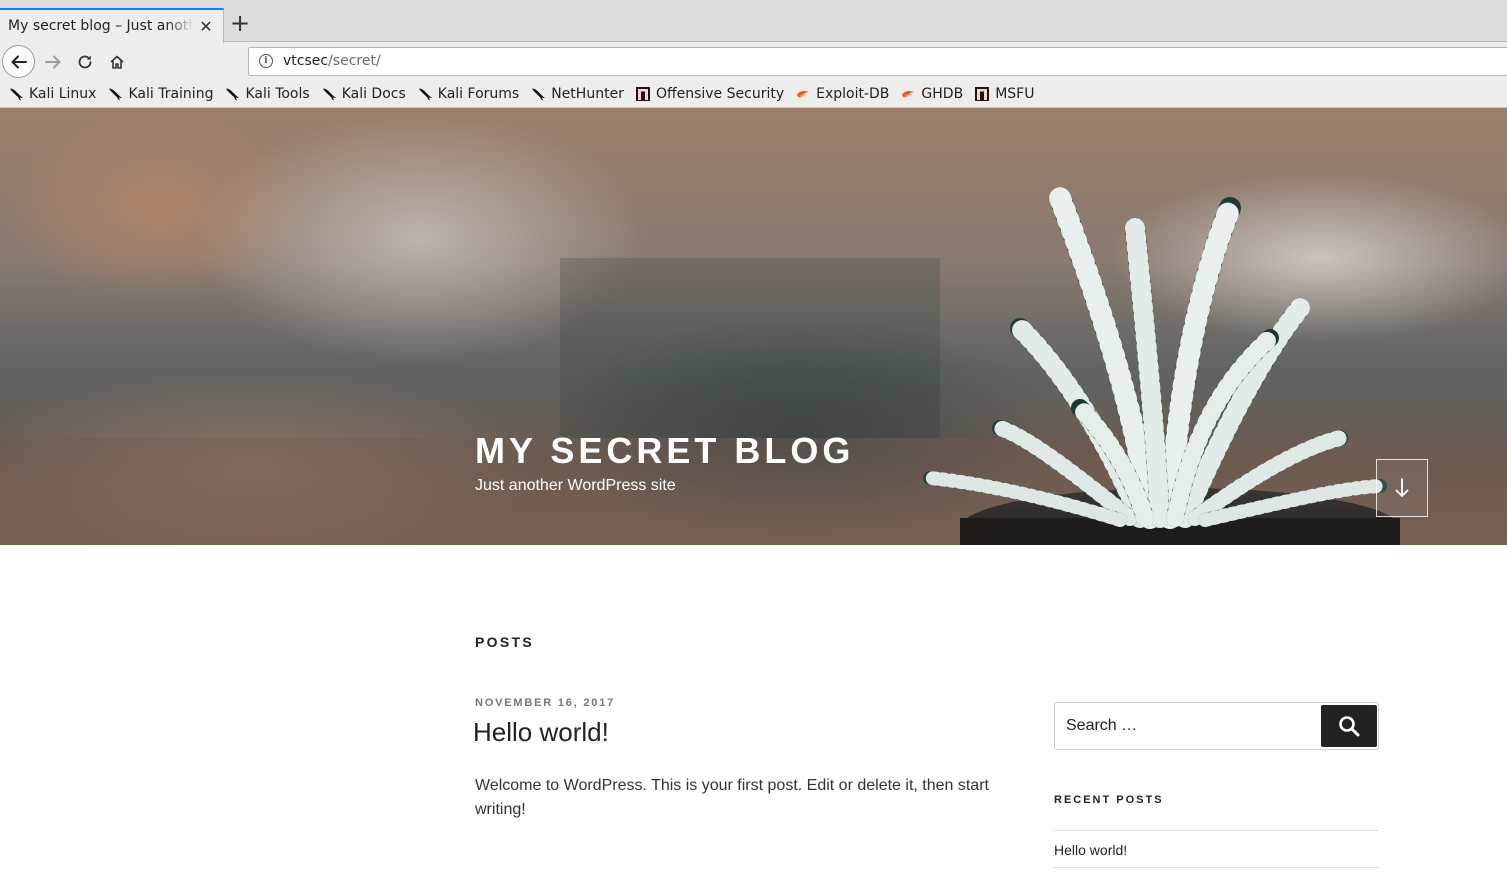 This screenshot has height=888, width=1507. I want to click on bookmark-label: Kali Docs, so click(373, 94).